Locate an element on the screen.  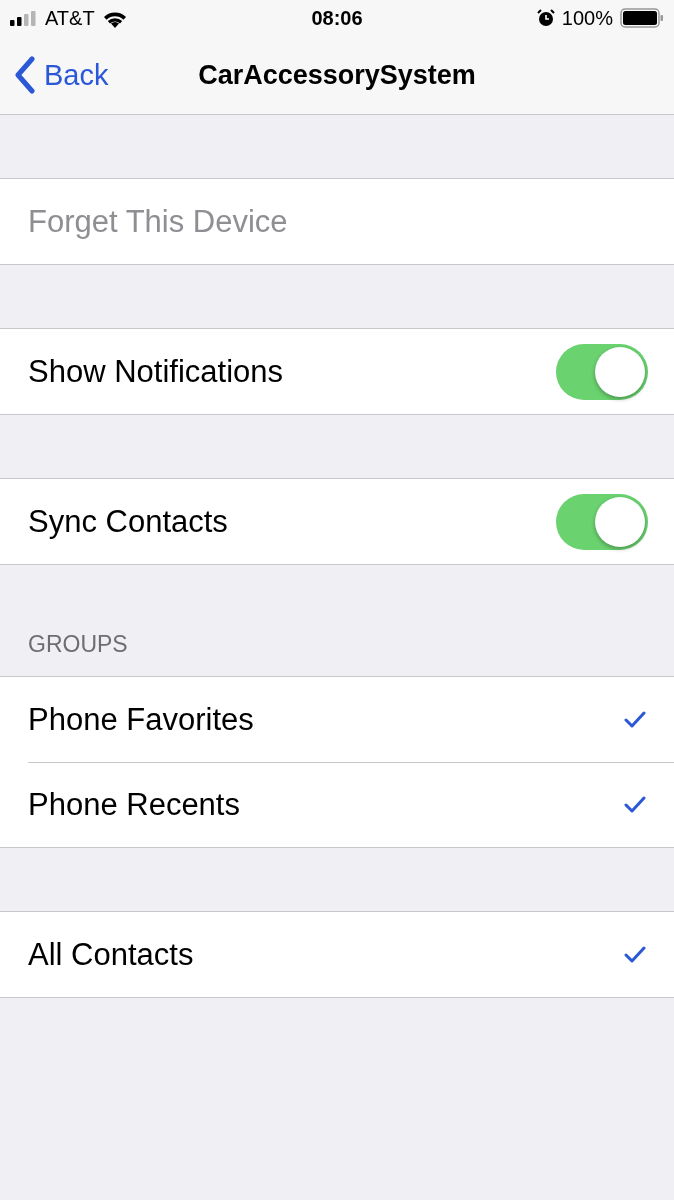
battery-percent: 100% is located at coordinates (587, 18).